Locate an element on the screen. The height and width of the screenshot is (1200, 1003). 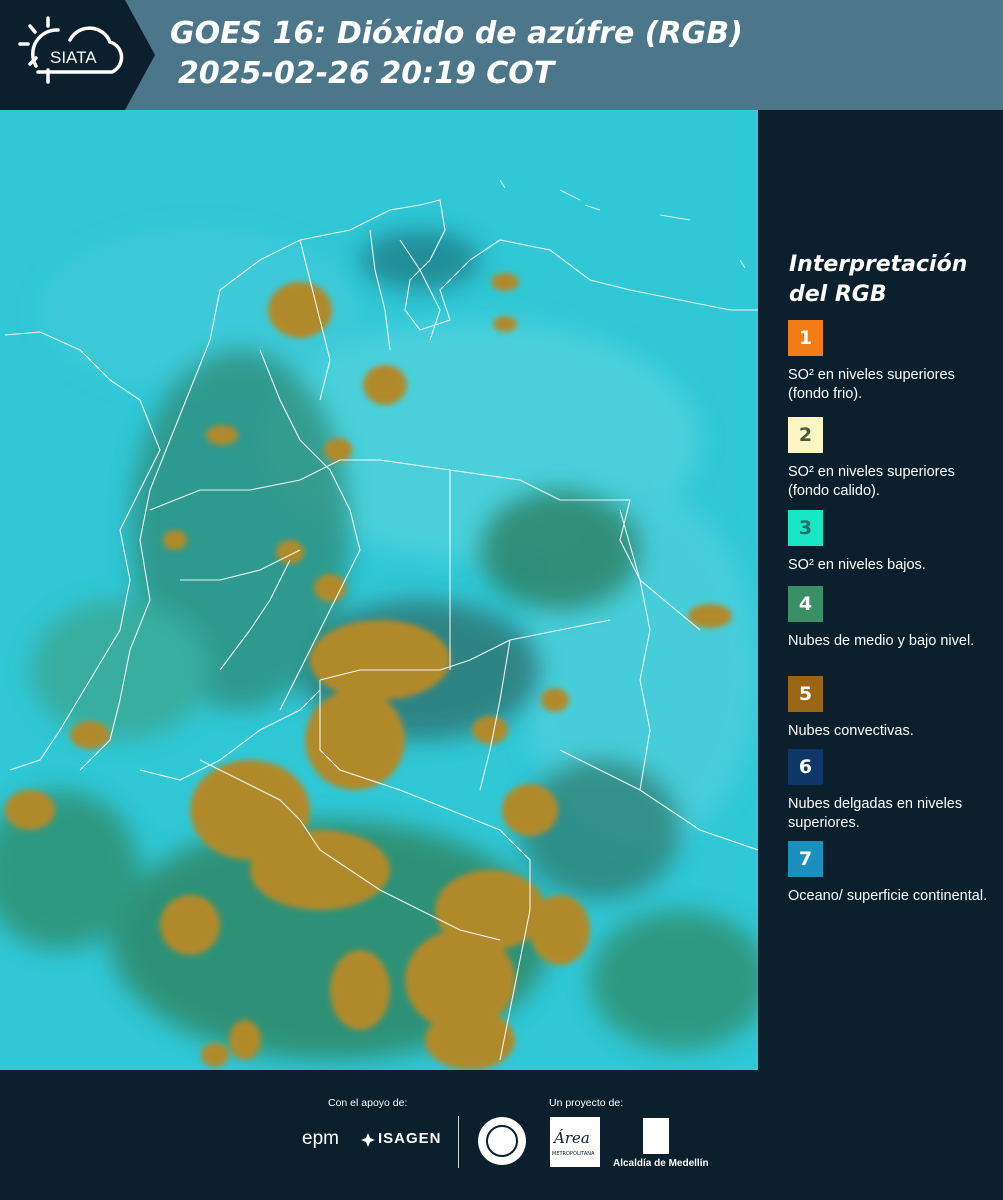
legend-label-4: Nubes de medio y bajo nivel. is located at coordinates (881, 641).